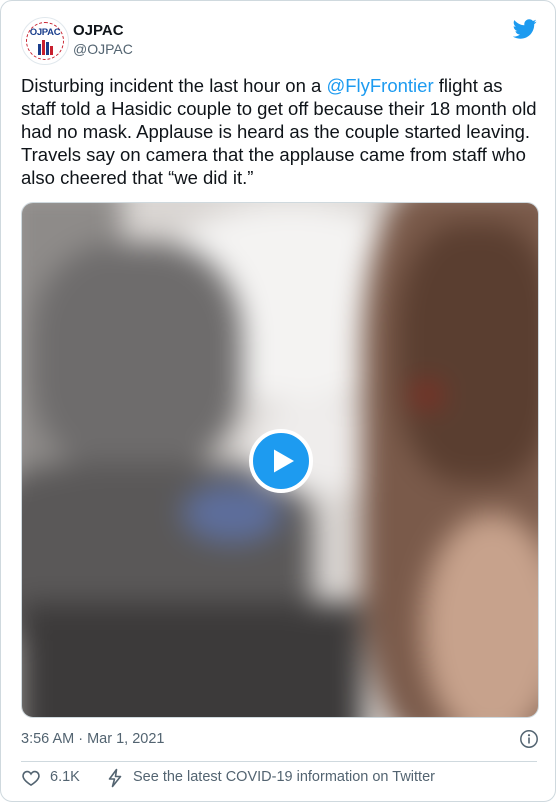  Describe the element at coordinates (280, 739) in the screenshot. I see `tweet-meta: 3:56 AM · Mar 1, 2021` at that location.